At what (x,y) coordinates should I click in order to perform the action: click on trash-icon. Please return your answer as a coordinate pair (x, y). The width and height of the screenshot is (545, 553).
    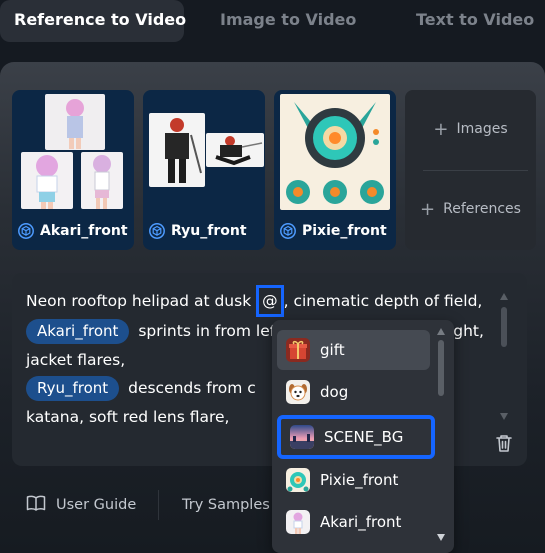
    Looking at the image, I should click on (504, 443).